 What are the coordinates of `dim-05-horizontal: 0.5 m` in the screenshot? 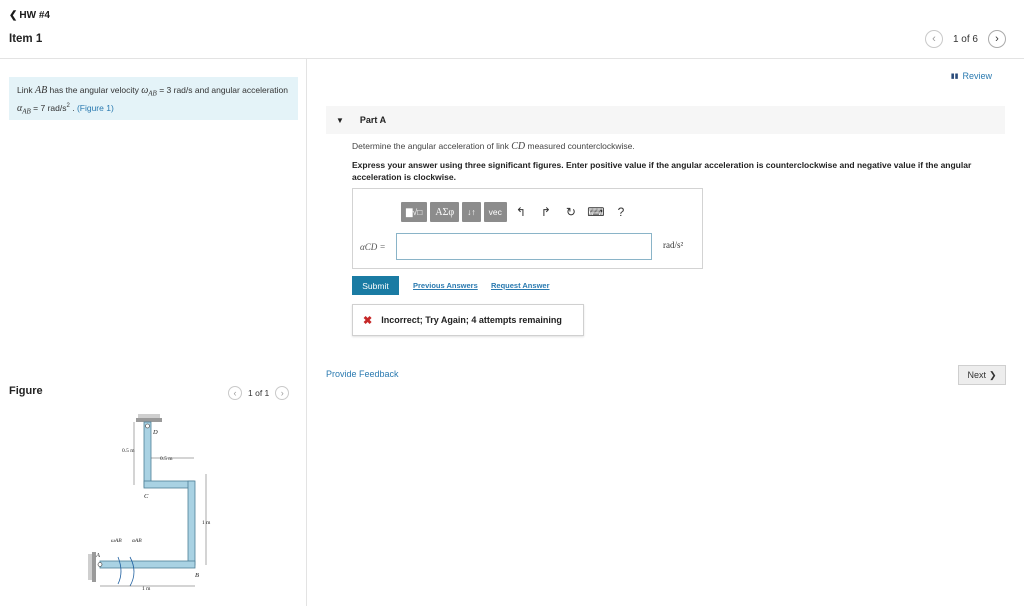 It's located at (166, 459).